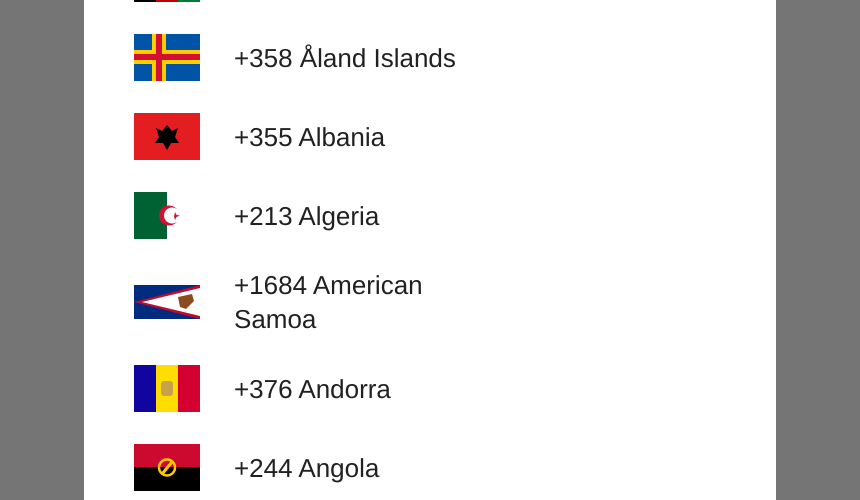 This screenshot has width=860, height=500. I want to click on country-item: +376 Andorra, so click(430, 388).